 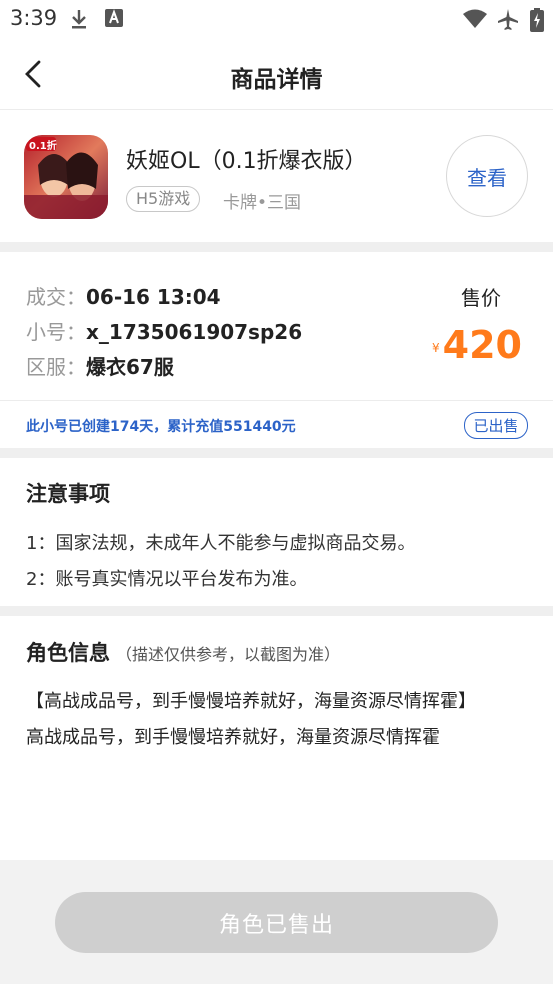 I want to click on status-time: 3:39, so click(x=34, y=18).